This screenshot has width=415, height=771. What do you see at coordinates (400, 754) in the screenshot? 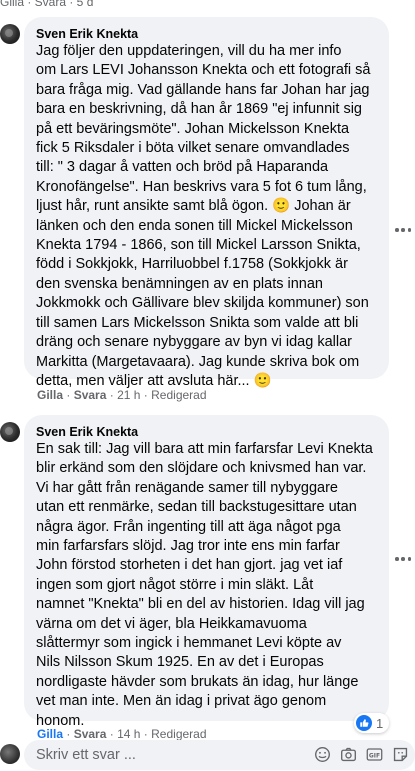
I see `sticker-icon` at bounding box center [400, 754].